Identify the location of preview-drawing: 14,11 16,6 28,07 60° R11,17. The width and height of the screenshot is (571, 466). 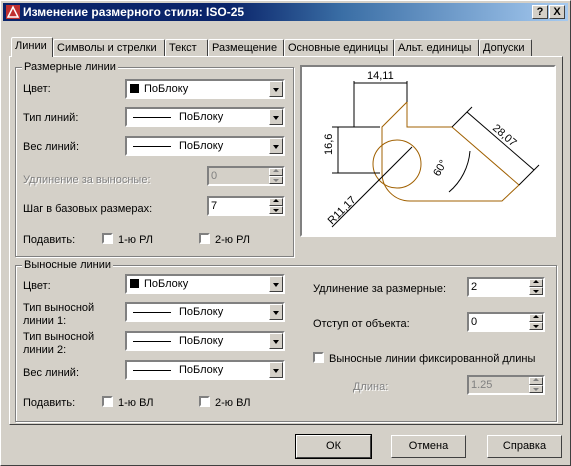
(431, 149).